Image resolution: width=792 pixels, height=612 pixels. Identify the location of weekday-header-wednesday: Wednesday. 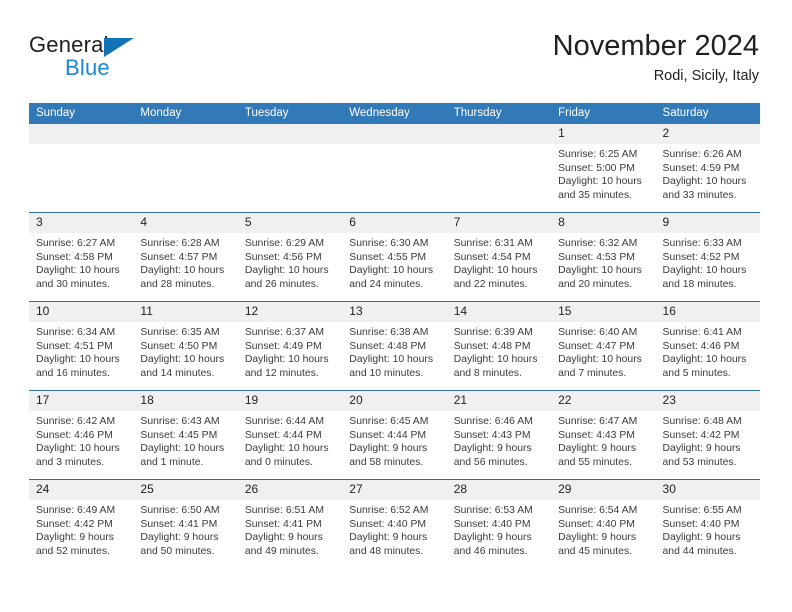
(394, 113).